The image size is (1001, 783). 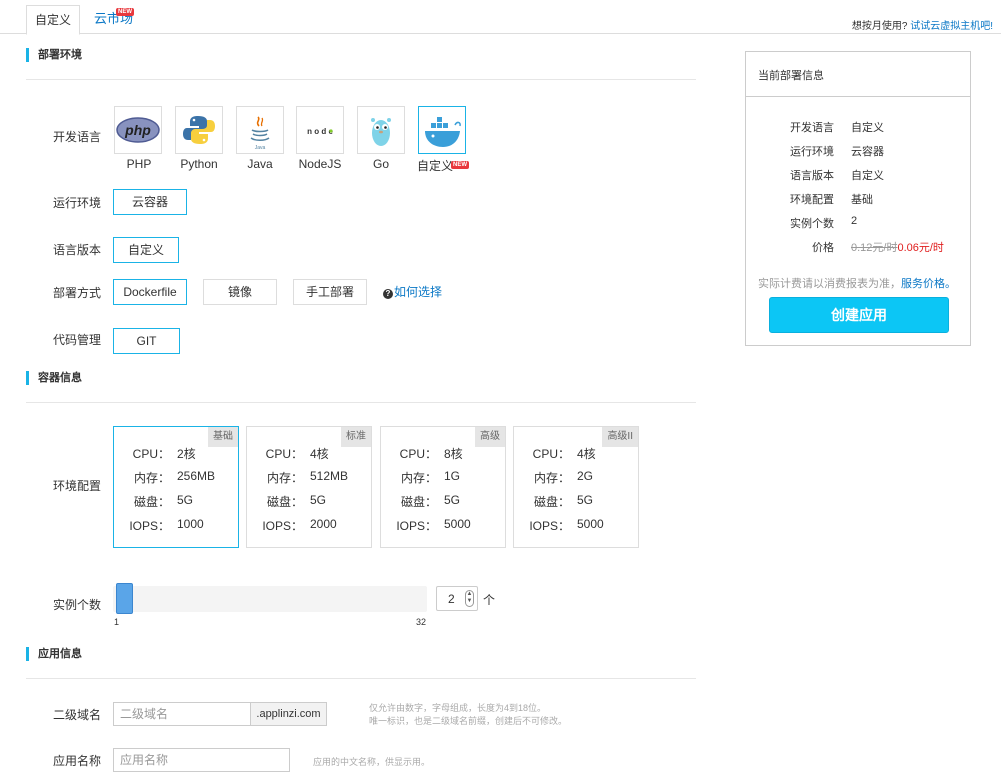 I want to click on app-name-label: 应用名称, so click(x=77, y=761).